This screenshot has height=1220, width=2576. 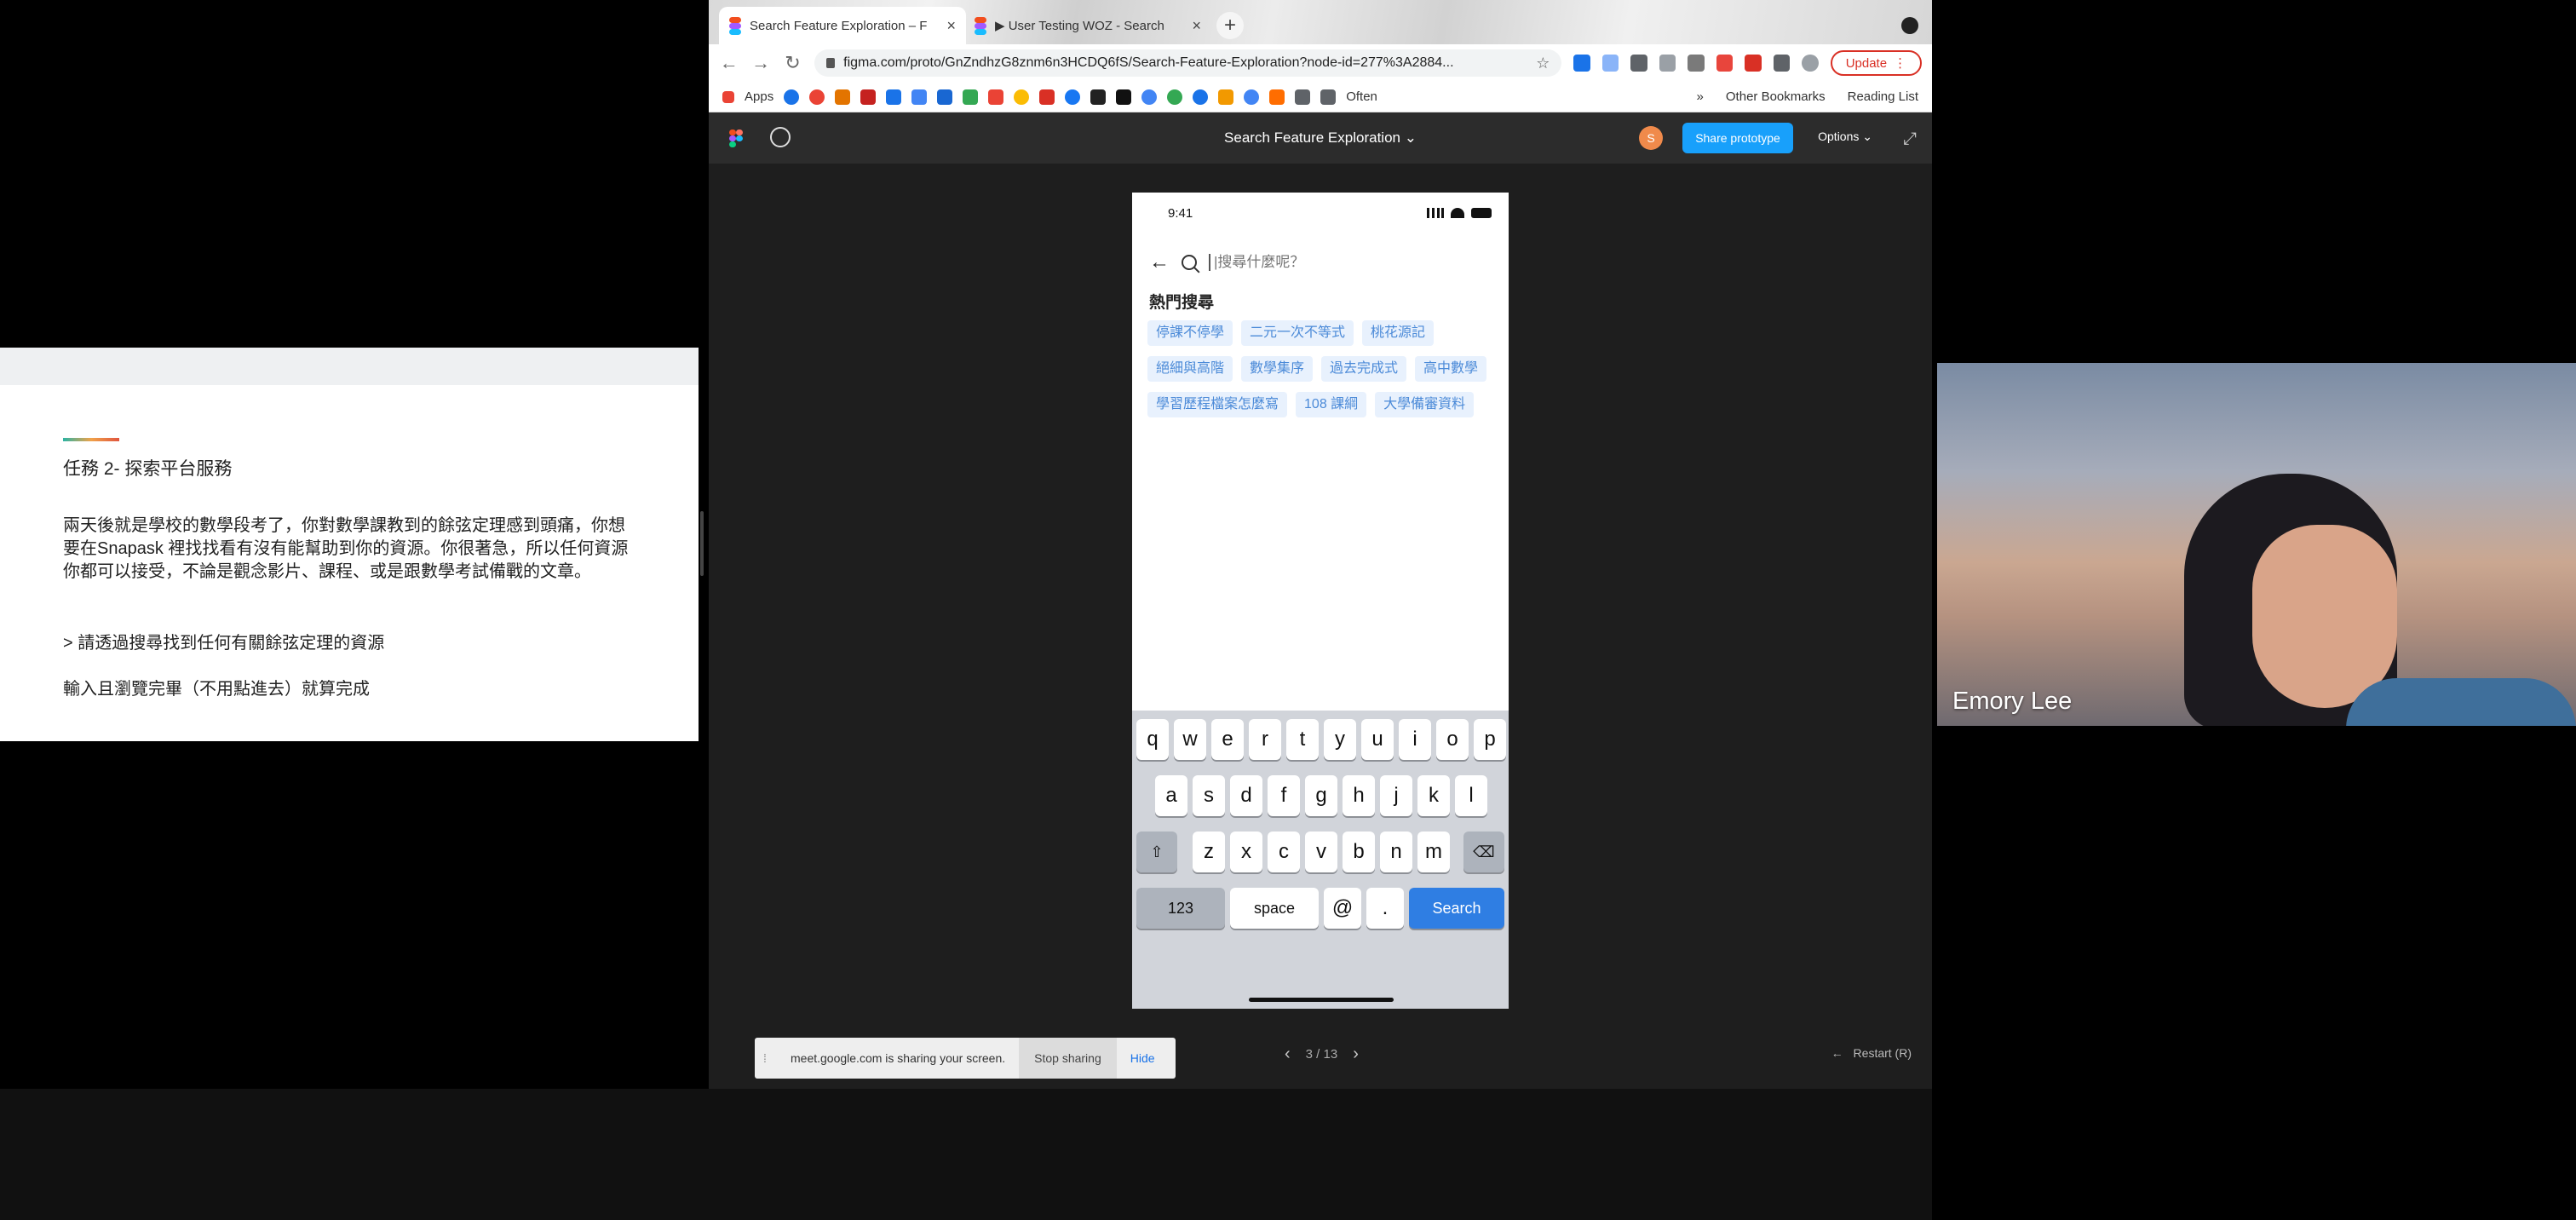 I want to click on search-chip: 過去完成式, so click(x=1364, y=369).